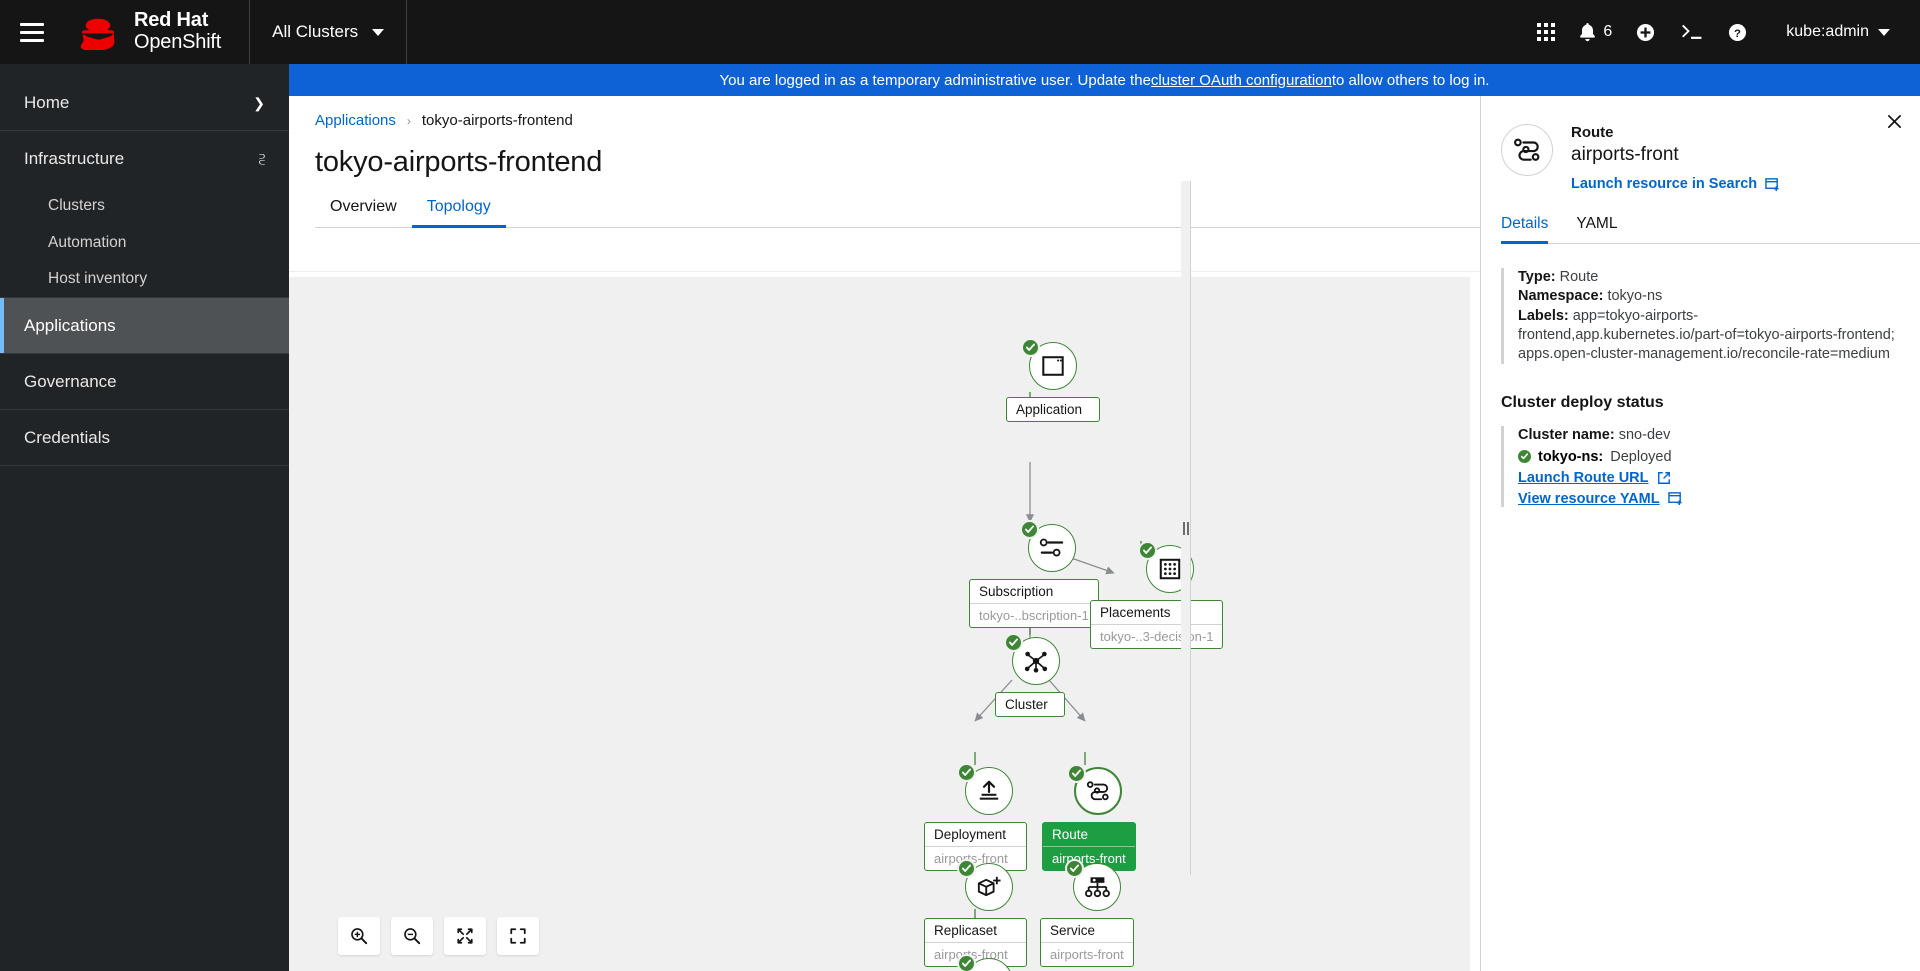 The image size is (1920, 971). What do you see at coordinates (1829, 32) in the screenshot?
I see `user-menu-button: kube:admin` at bounding box center [1829, 32].